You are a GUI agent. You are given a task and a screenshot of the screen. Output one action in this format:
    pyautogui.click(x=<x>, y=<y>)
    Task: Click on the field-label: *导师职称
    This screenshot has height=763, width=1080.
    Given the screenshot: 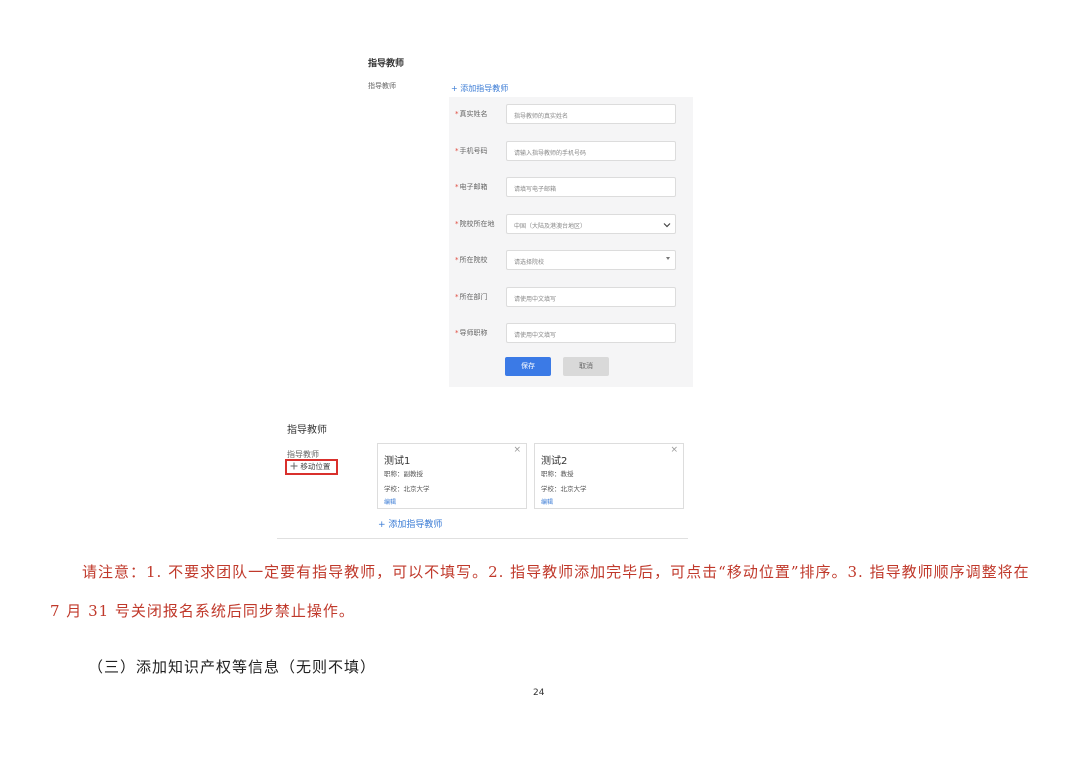 What is the action you would take?
    pyautogui.click(x=471, y=333)
    